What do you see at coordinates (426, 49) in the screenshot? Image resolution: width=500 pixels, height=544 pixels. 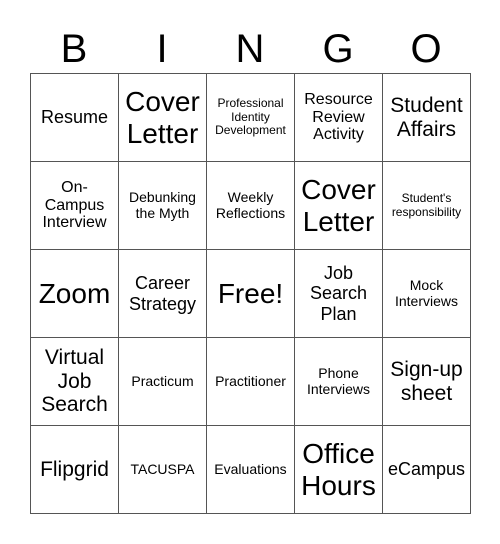 I see `header-letter-o: O` at bounding box center [426, 49].